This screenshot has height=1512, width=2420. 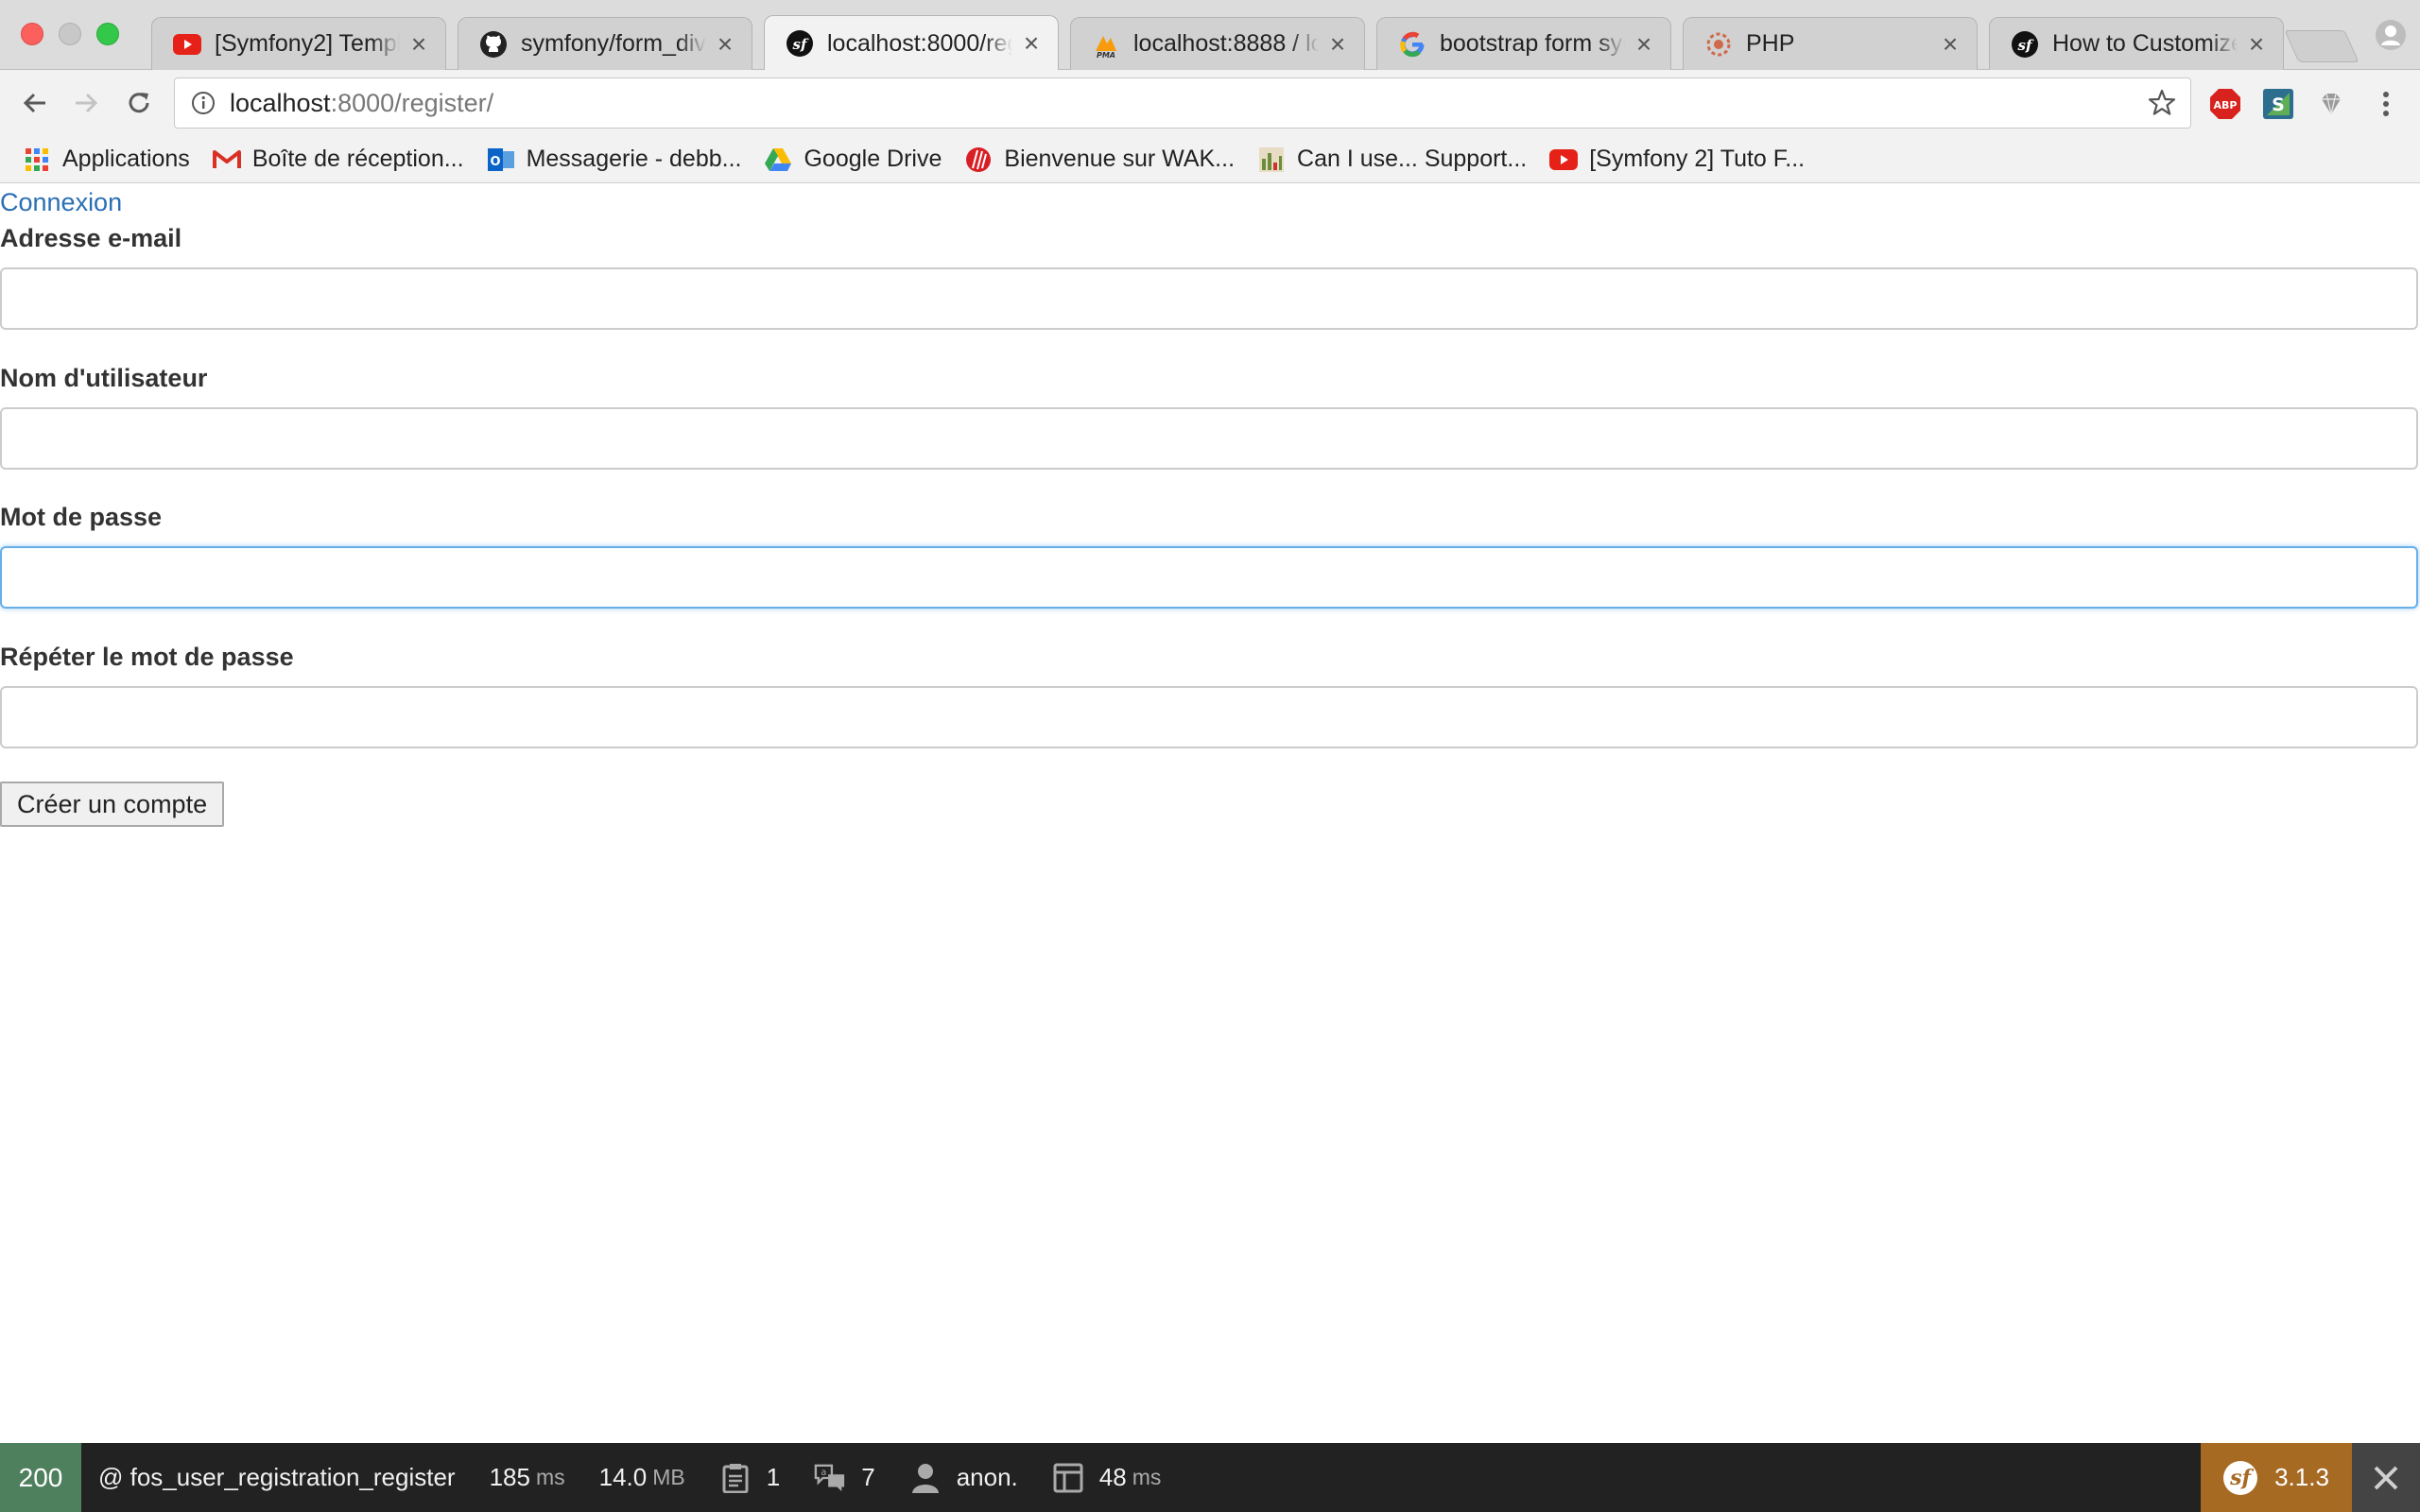 I want to click on toolbar-close-button, so click(x=2386, y=1477).